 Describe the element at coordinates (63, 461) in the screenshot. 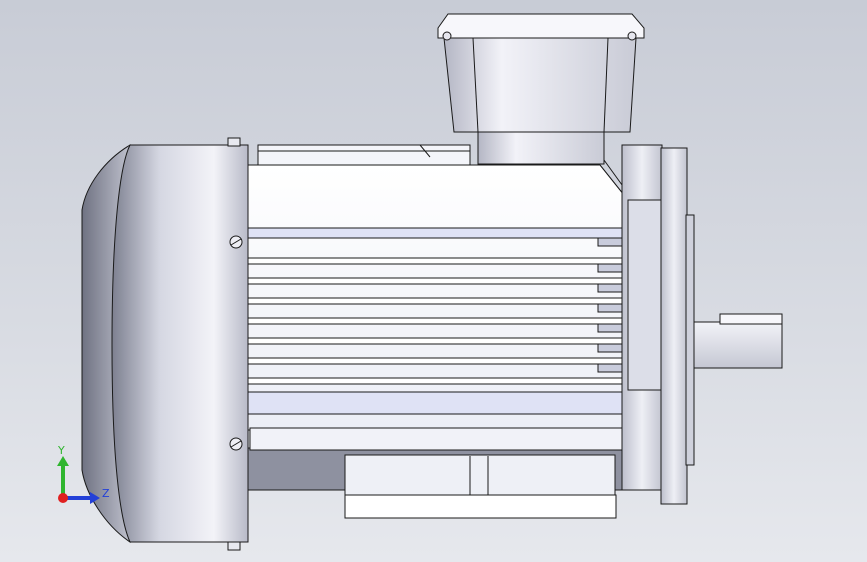

I see `y-axis-arrowhead` at that location.